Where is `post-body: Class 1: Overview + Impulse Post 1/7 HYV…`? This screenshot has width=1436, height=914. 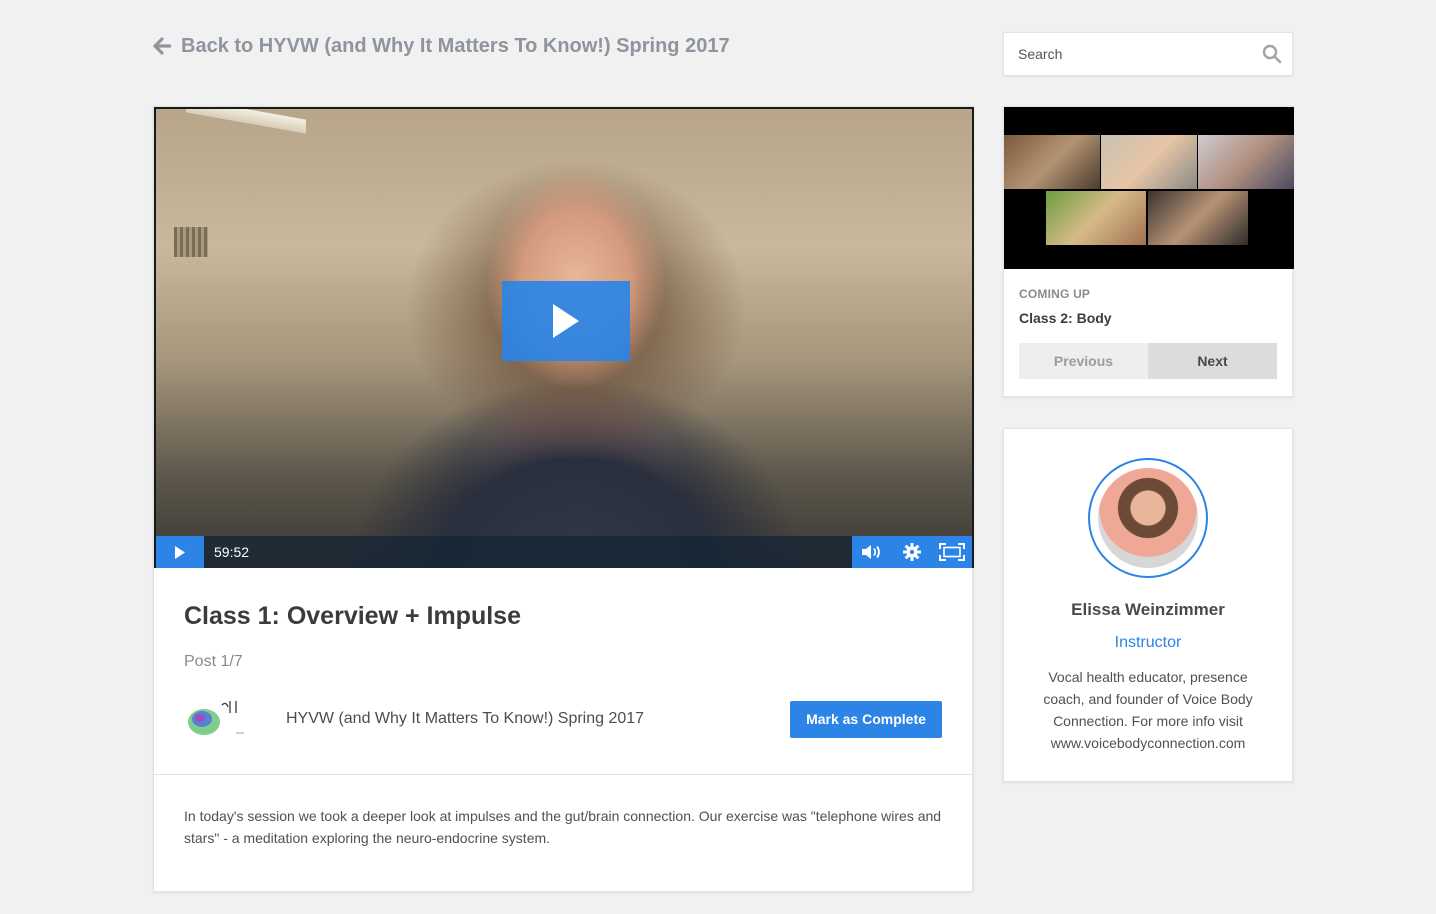 post-body: Class 1: Overview + Impulse Post 1/7 HYV… is located at coordinates (563, 654).